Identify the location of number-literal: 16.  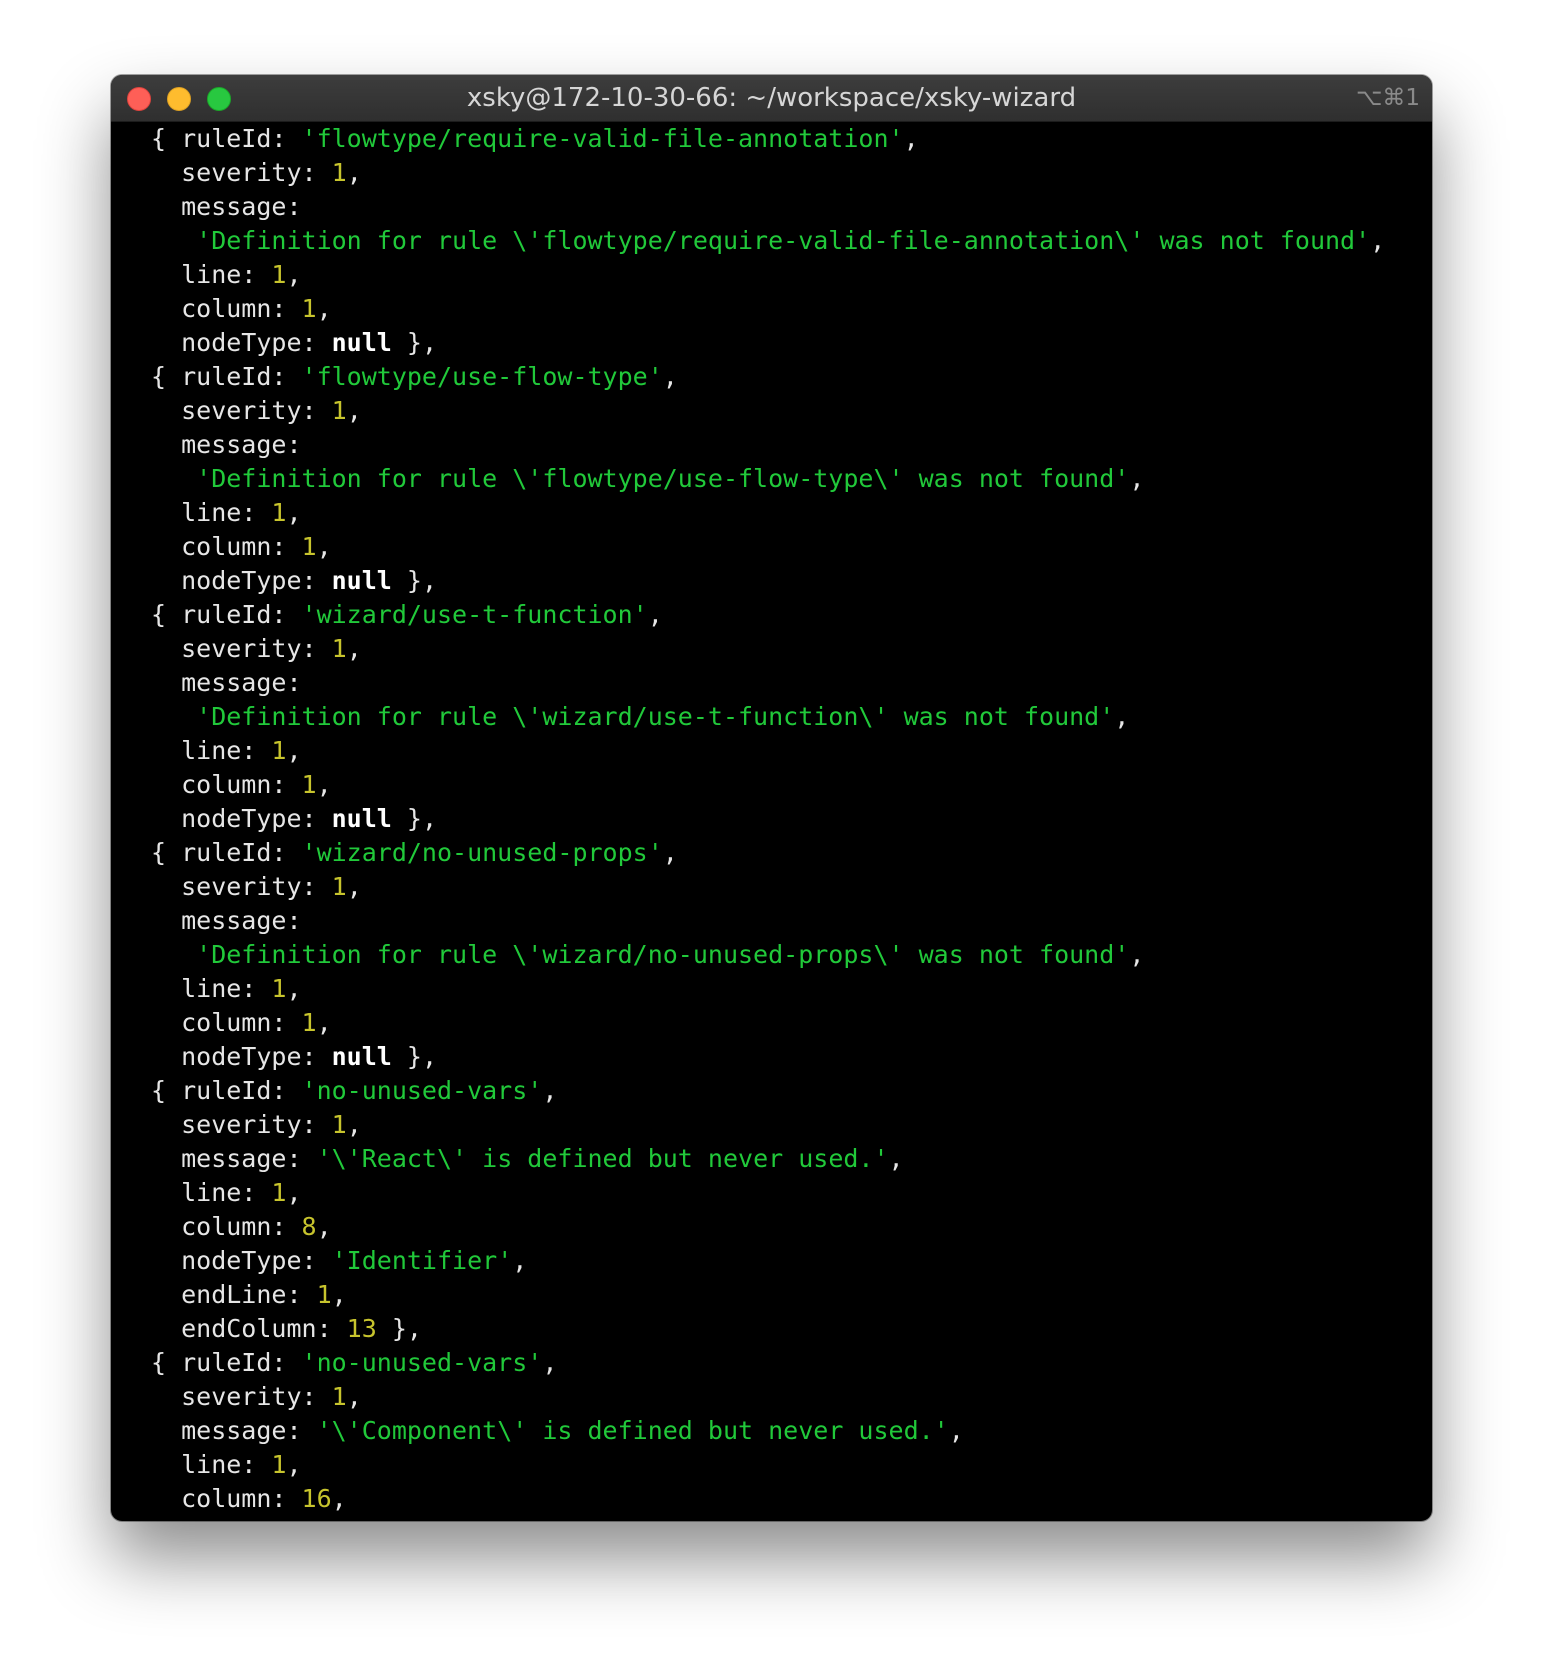
(316, 1498).